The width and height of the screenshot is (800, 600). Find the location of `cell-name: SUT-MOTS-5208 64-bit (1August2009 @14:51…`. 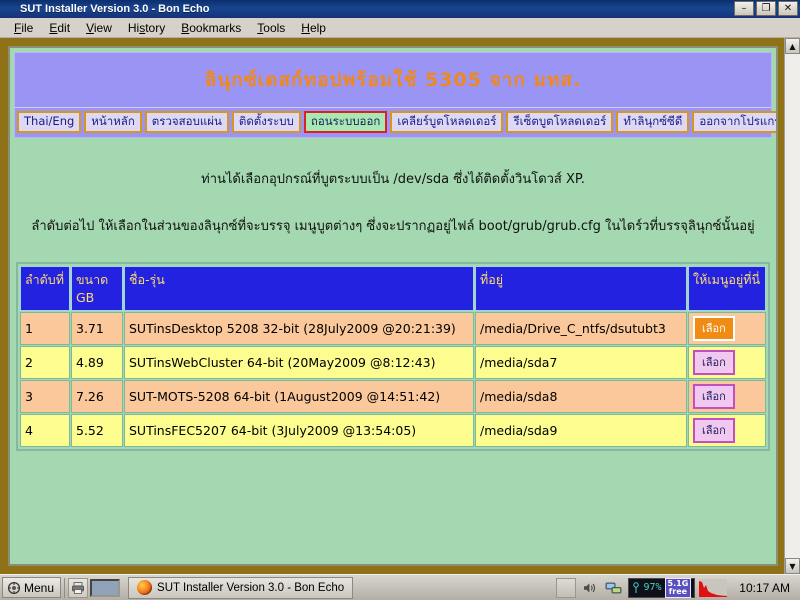

cell-name: SUT-MOTS-5208 64-bit (1August2009 @14:51… is located at coordinates (299, 397).